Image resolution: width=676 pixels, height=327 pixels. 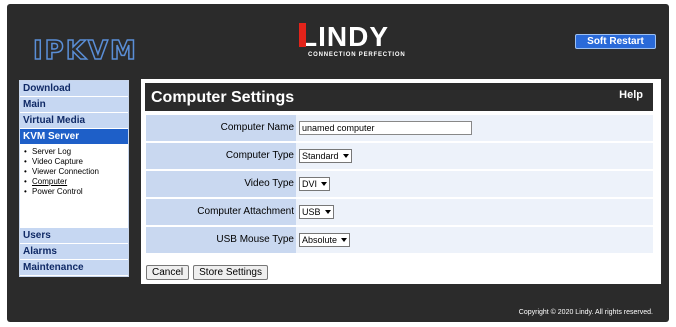 I want to click on sidebar-item-virtual-media: Virtual Media, so click(x=74, y=120).